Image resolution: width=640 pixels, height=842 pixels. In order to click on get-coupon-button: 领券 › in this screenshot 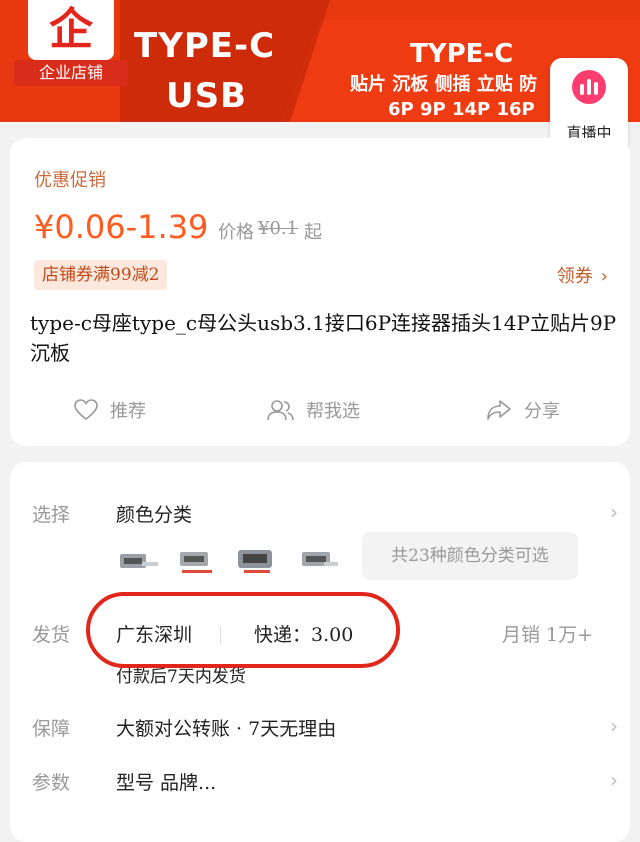, I will do `click(582, 275)`.